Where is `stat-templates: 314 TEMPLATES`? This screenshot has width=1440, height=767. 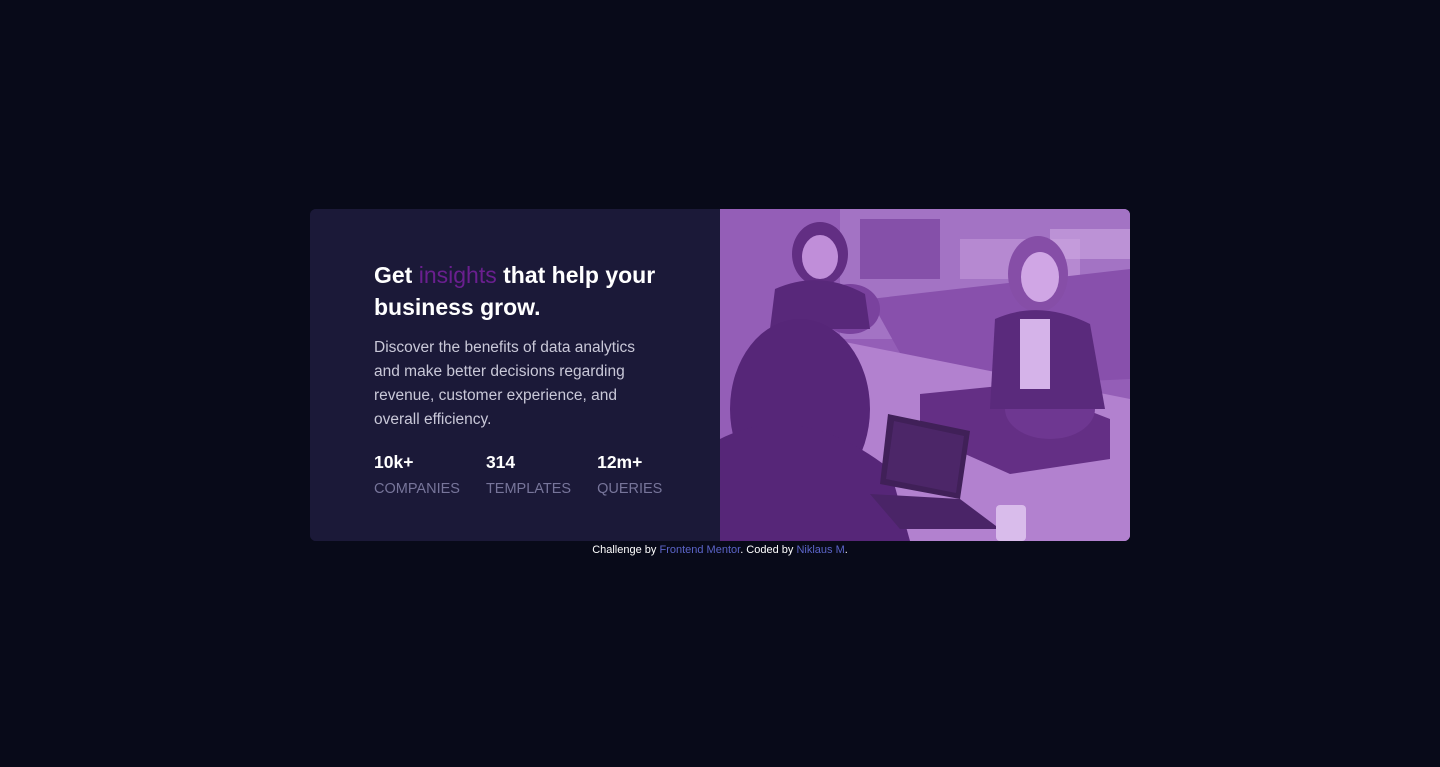 stat-templates: 314 TEMPLATES is located at coordinates (528, 474).